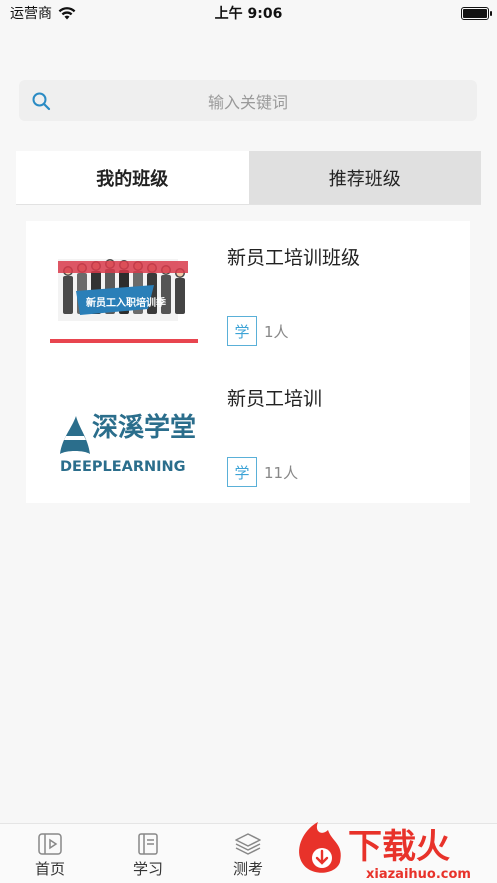 This screenshot has height=883, width=497. Describe the element at coordinates (148, 844) in the screenshot. I see `notebook-icon` at that location.